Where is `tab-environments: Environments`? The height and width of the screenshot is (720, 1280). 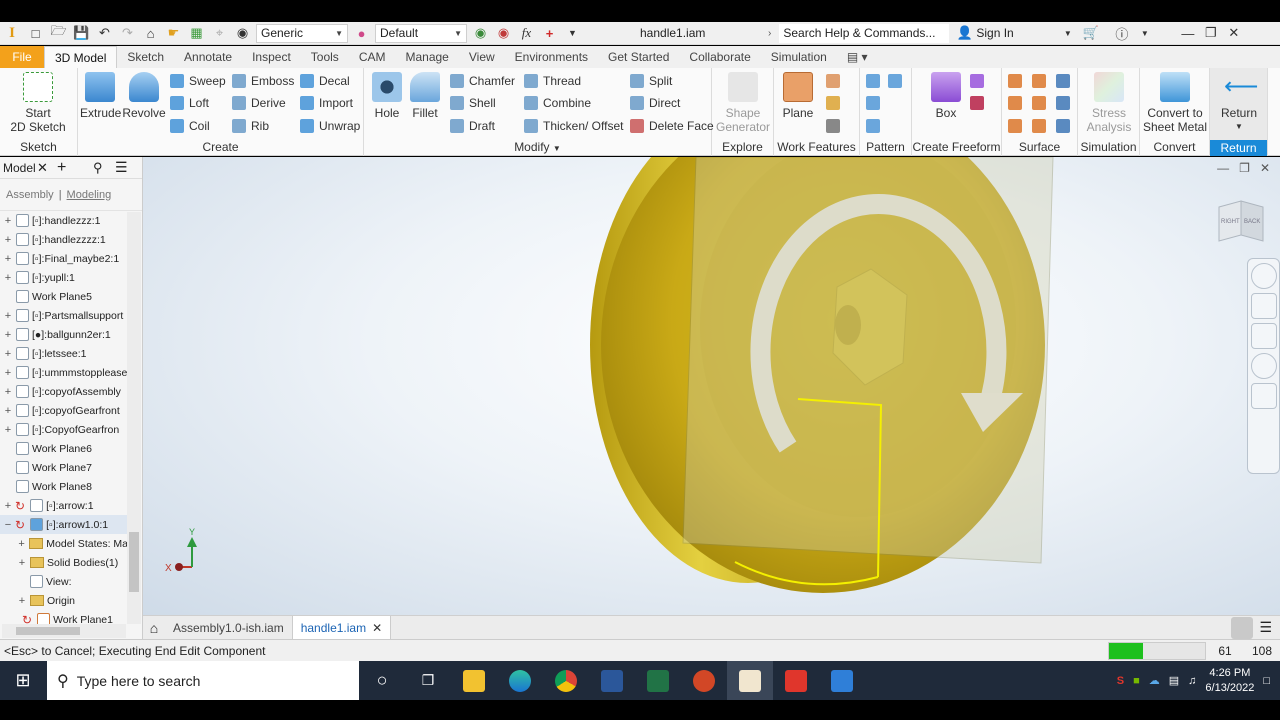
tab-environments: Environments is located at coordinates (551, 57).